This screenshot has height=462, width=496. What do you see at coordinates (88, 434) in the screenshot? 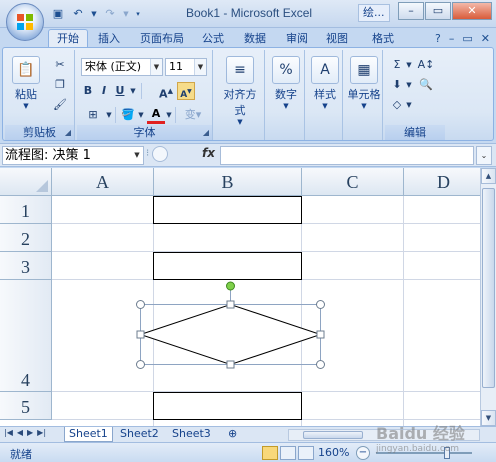
I see `sheet-tab-1: Sheet1` at bounding box center [88, 434].